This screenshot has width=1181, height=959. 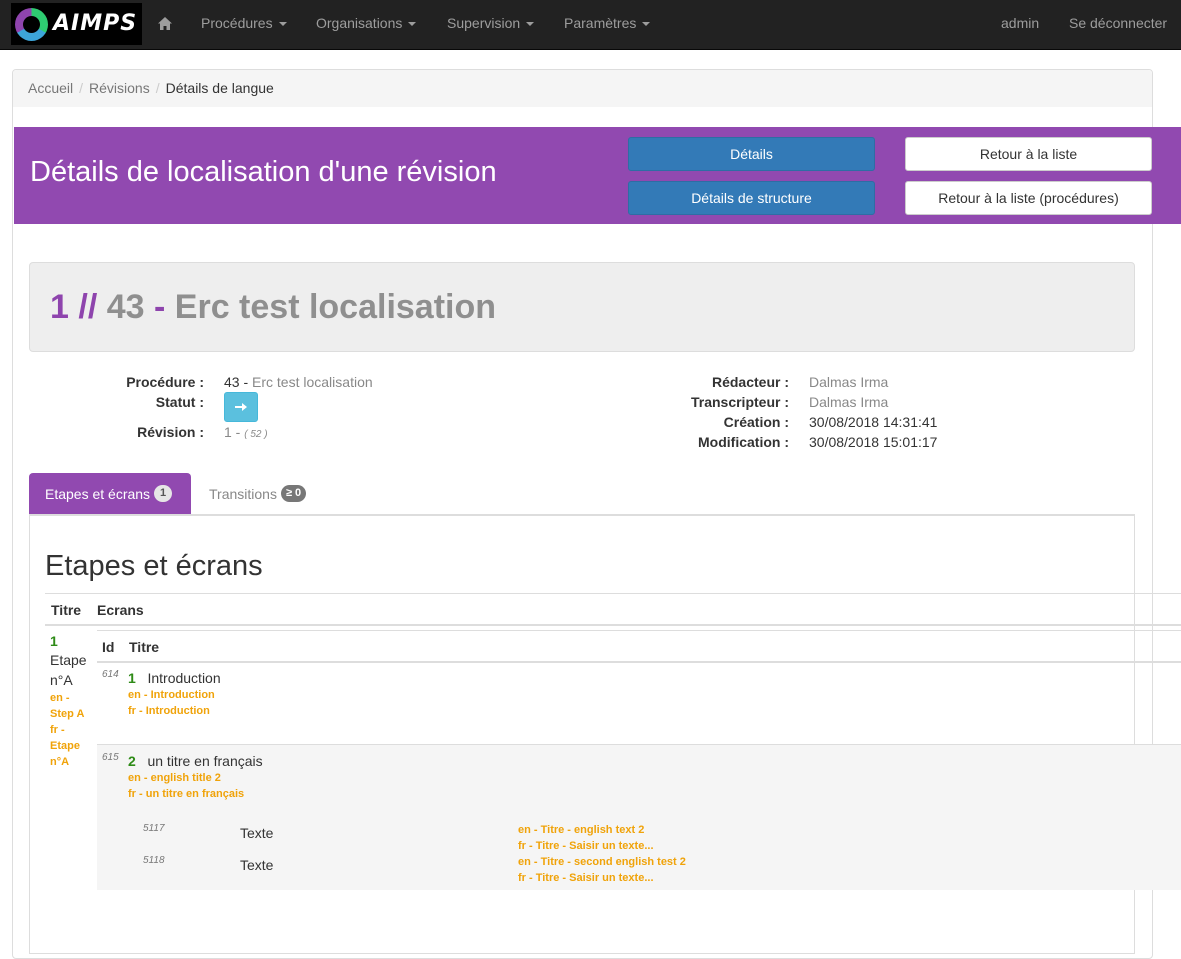 What do you see at coordinates (312, 382) in the screenshot?
I see `procedure-value-name: Erc test localisation` at bounding box center [312, 382].